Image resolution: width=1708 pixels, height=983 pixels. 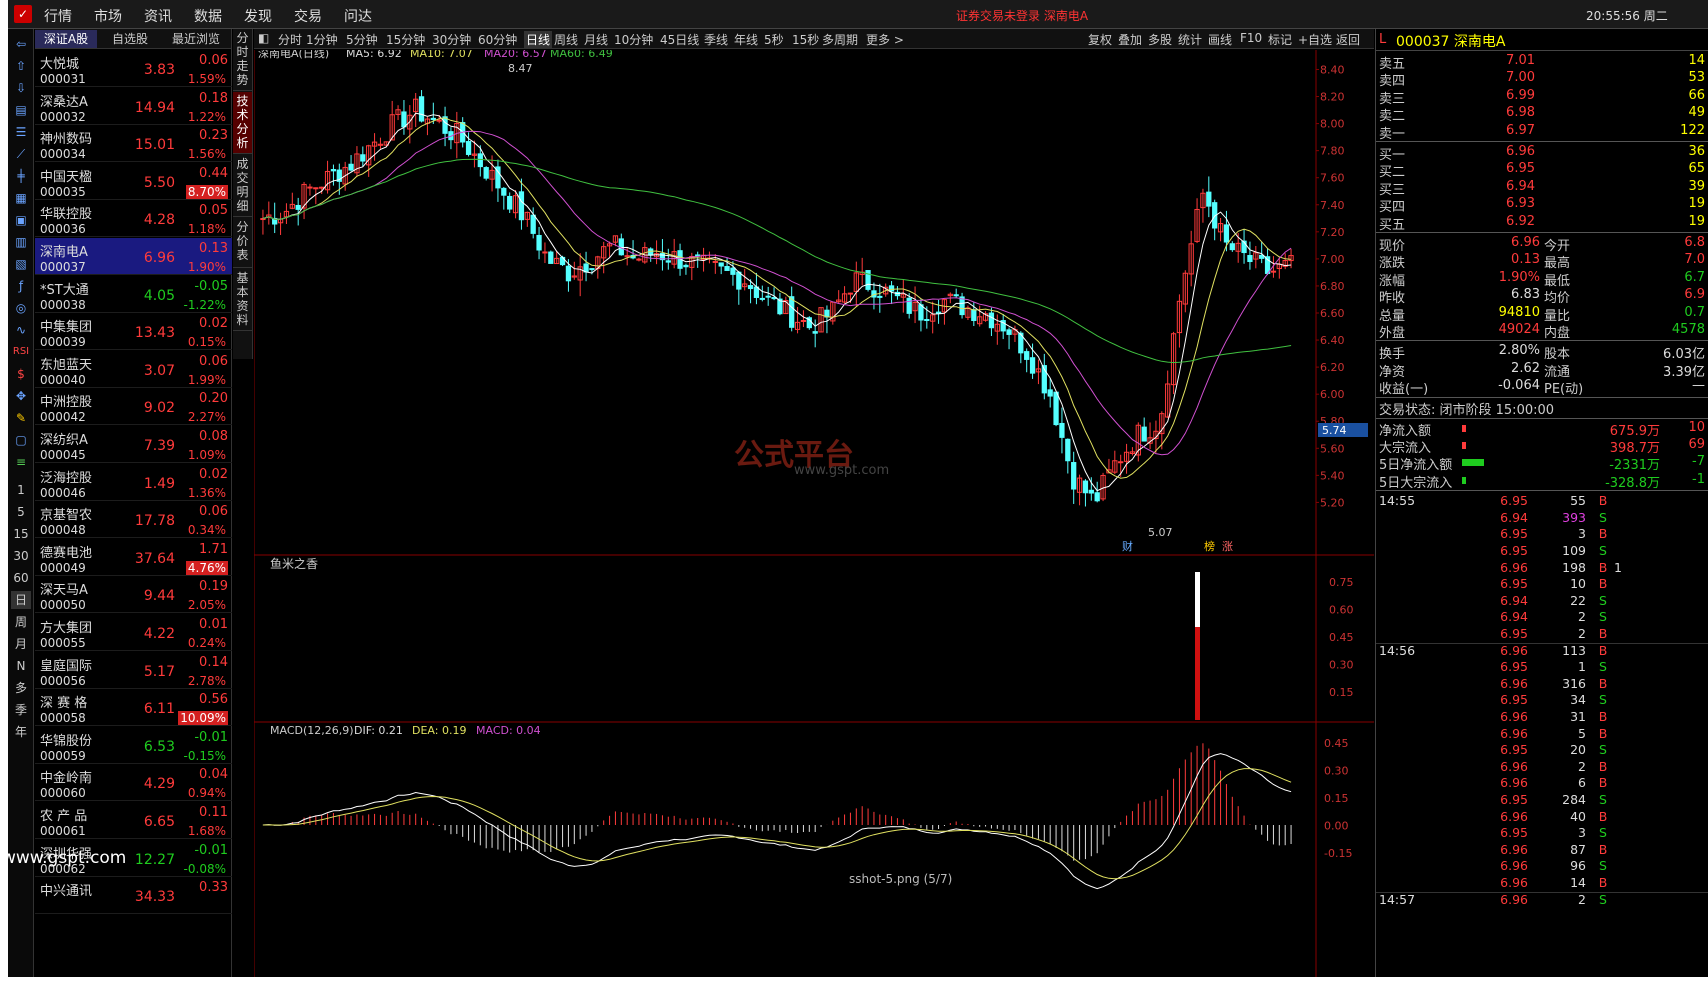 What do you see at coordinates (133, 820) in the screenshot?
I see `stock-row: 农 产 品 000061 6.65 0.11 1.68%` at bounding box center [133, 820].